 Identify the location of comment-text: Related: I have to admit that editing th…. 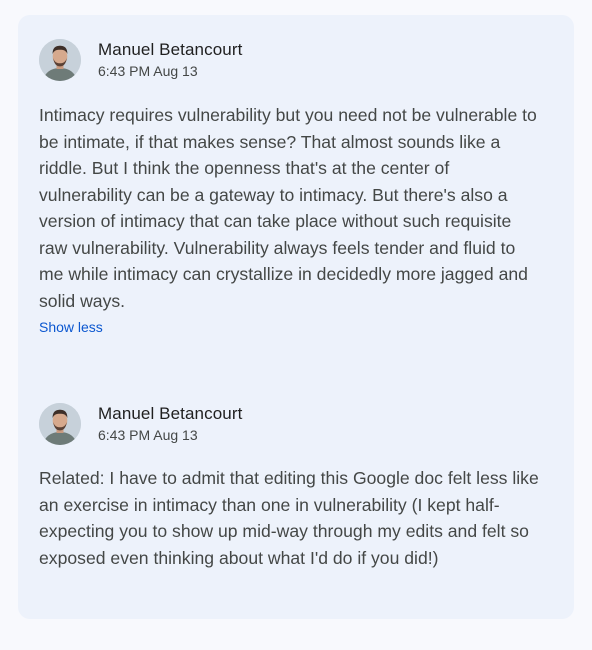
(289, 518).